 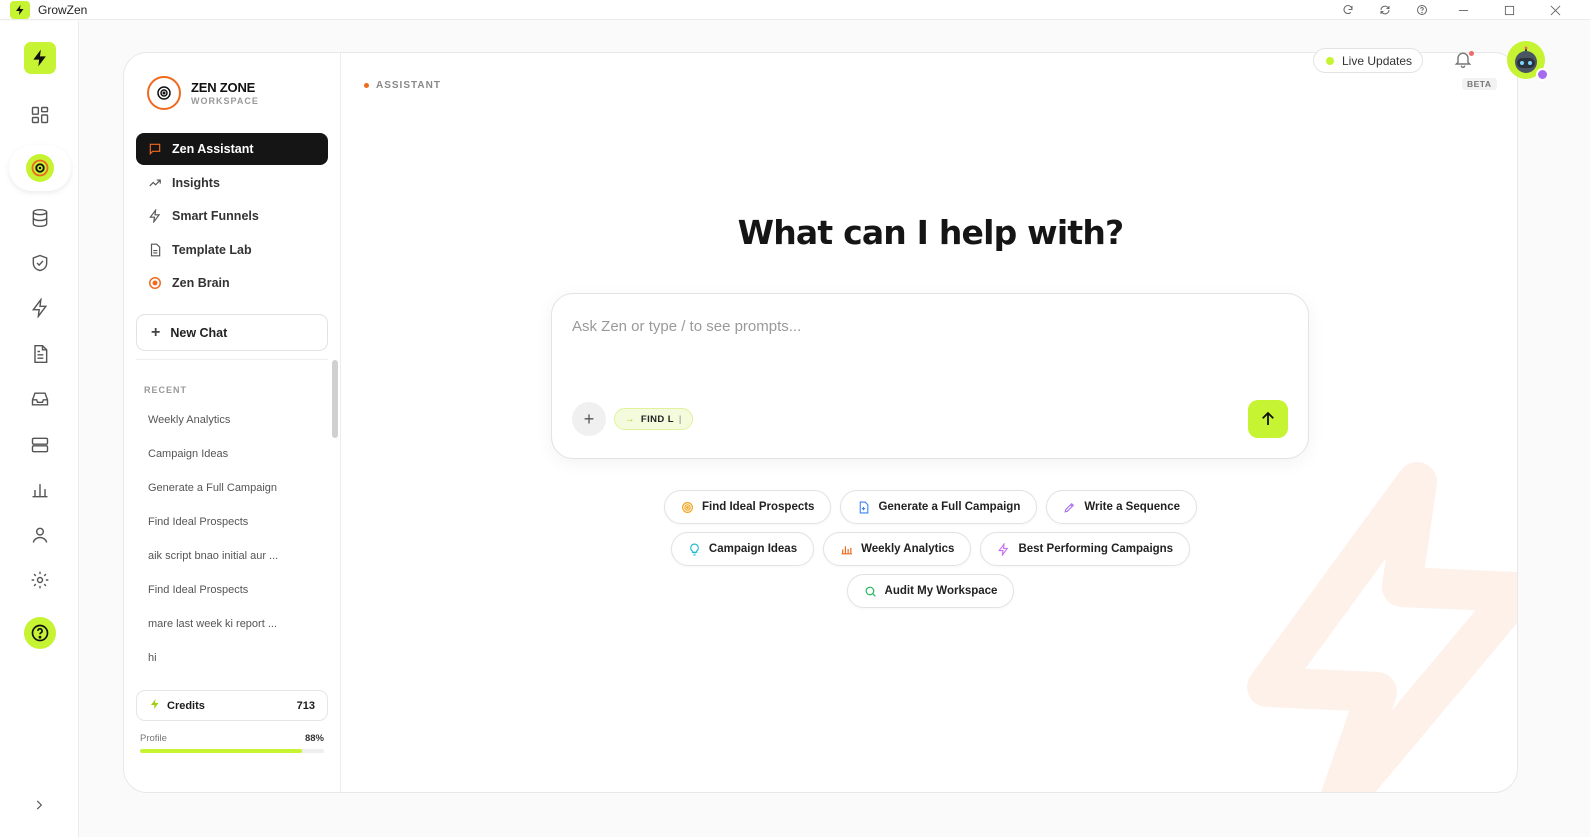 What do you see at coordinates (949, 507) in the screenshot?
I see `suggestion-label: Generate a Full Campaign` at bounding box center [949, 507].